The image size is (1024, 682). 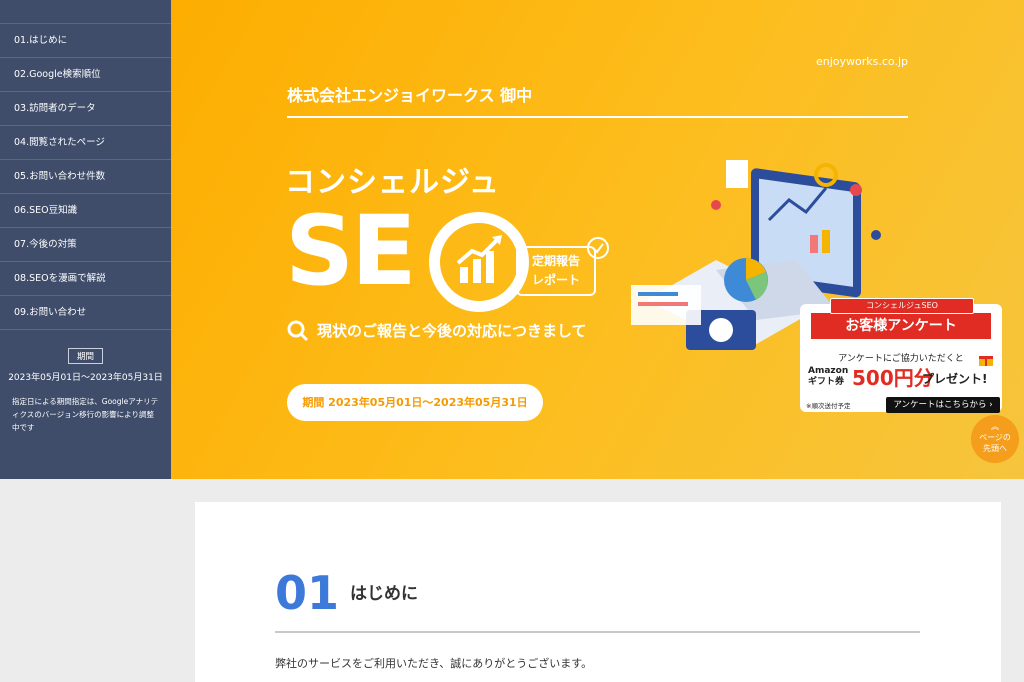 What do you see at coordinates (85, 378) in the screenshot?
I see `period-range: 2023年05月01日〜2023年05月31日` at bounding box center [85, 378].